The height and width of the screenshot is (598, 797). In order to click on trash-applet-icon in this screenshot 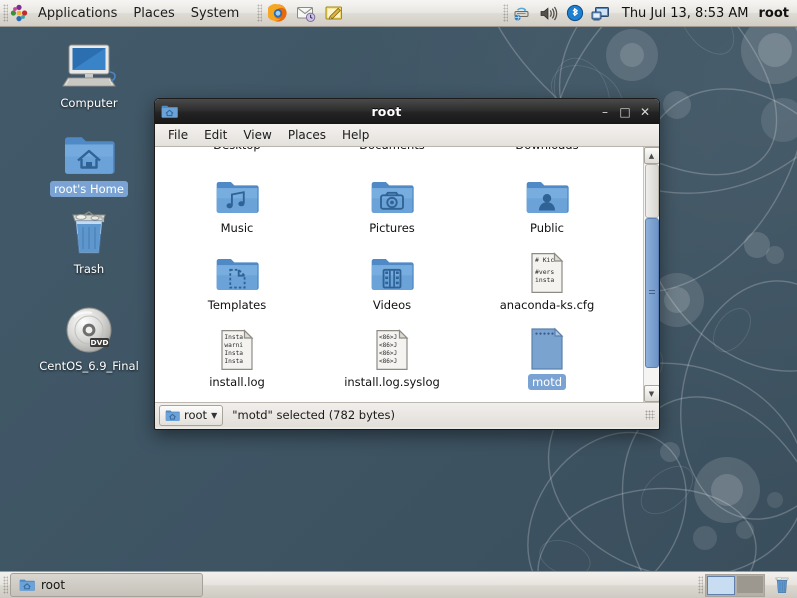, I will do `click(782, 585)`.